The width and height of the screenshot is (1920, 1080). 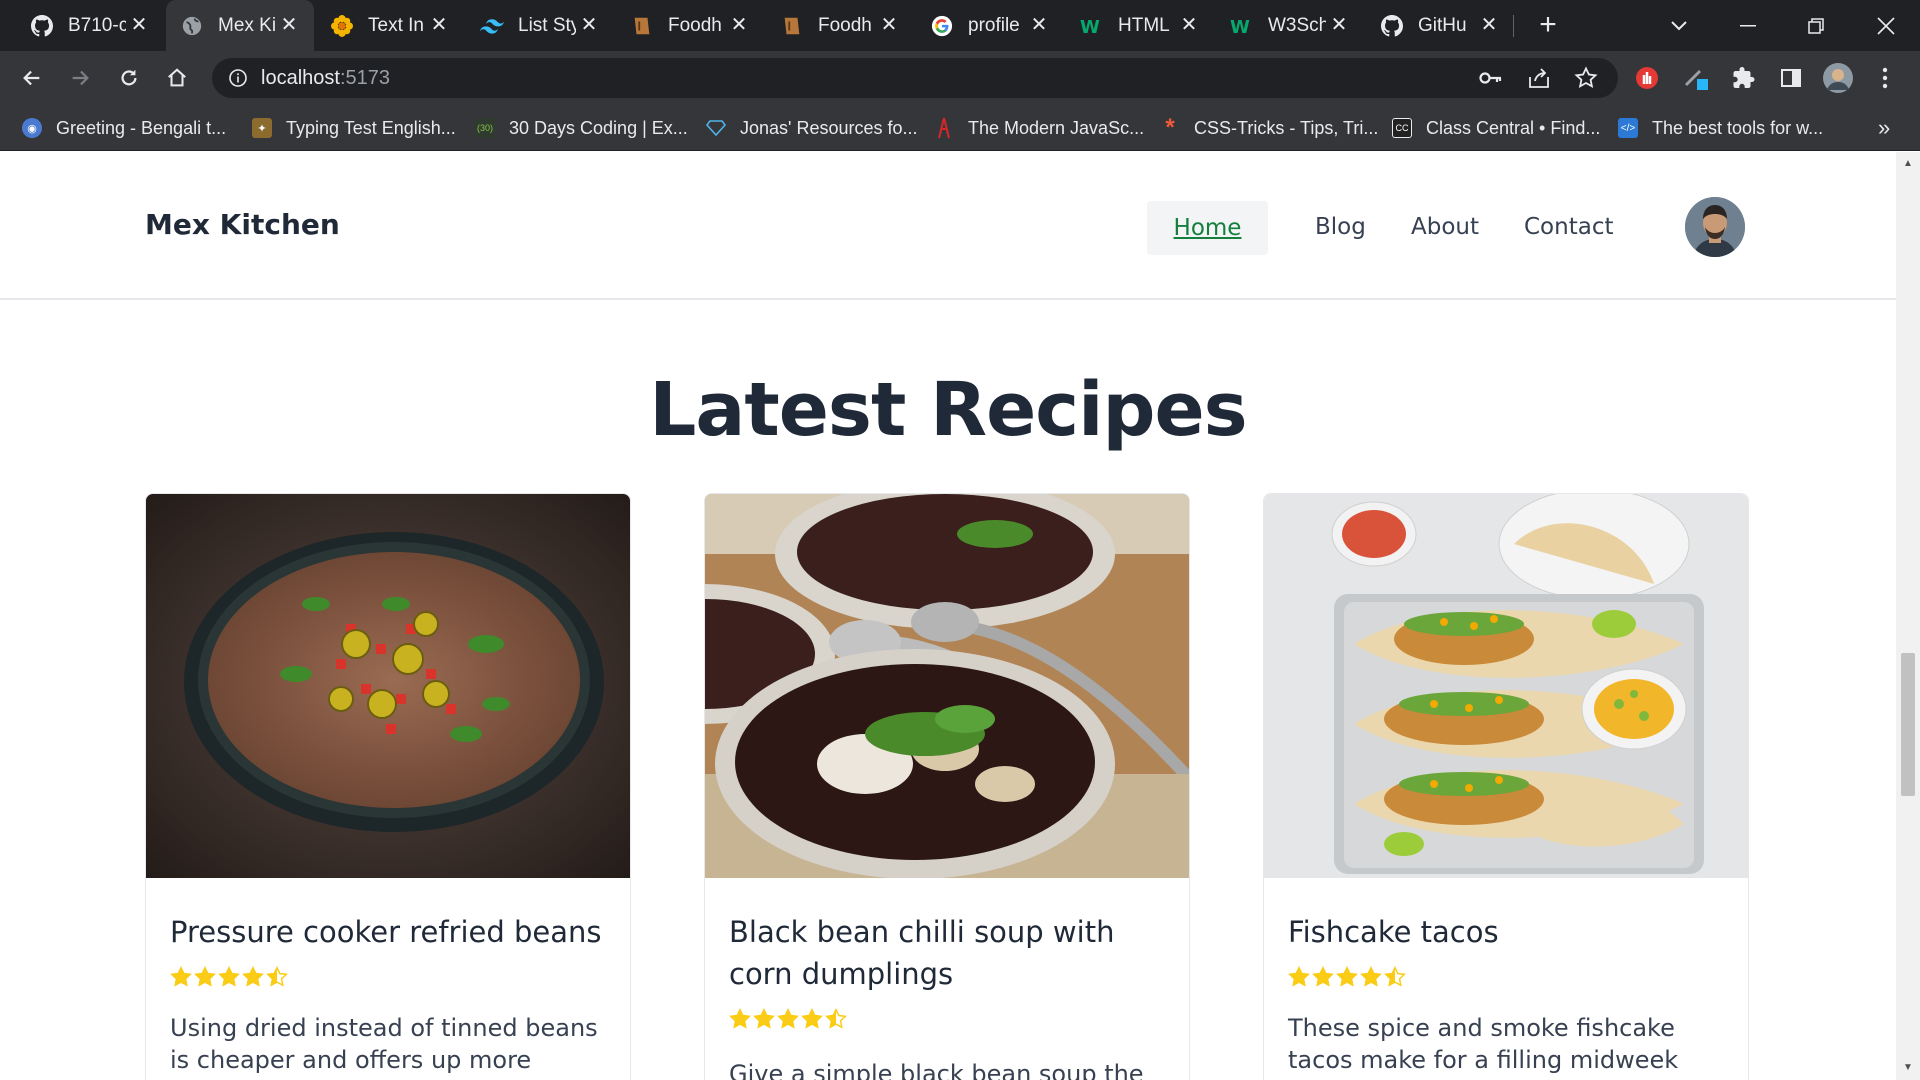 I want to click on tab-label: profile, so click(x=994, y=25).